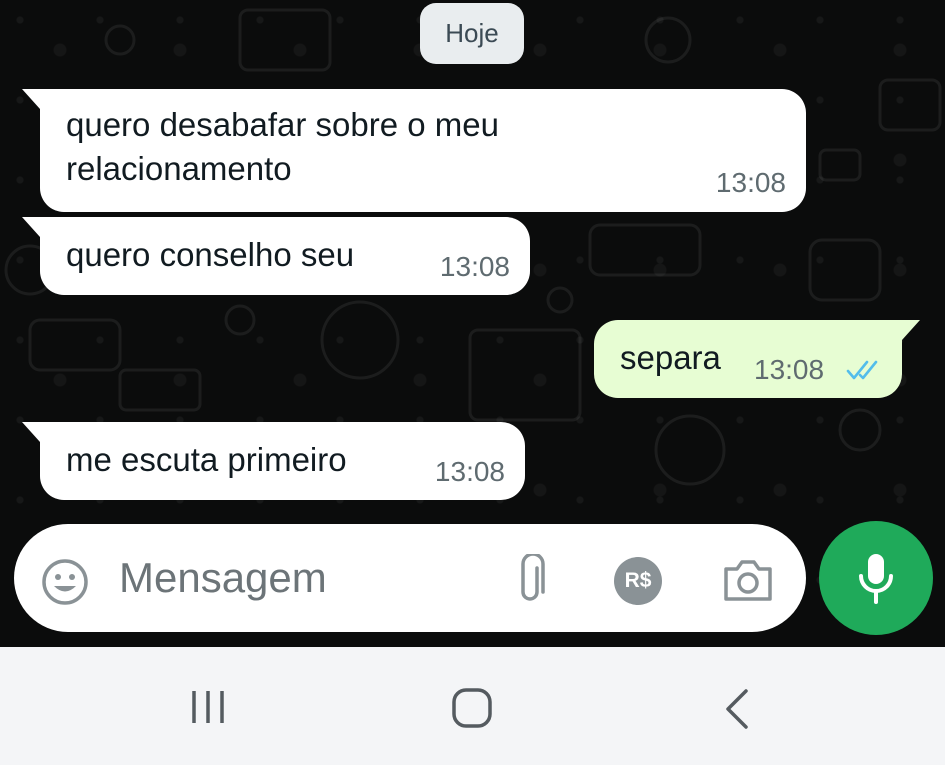 The width and height of the screenshot is (945, 765). I want to click on mic-icon, so click(876, 579).